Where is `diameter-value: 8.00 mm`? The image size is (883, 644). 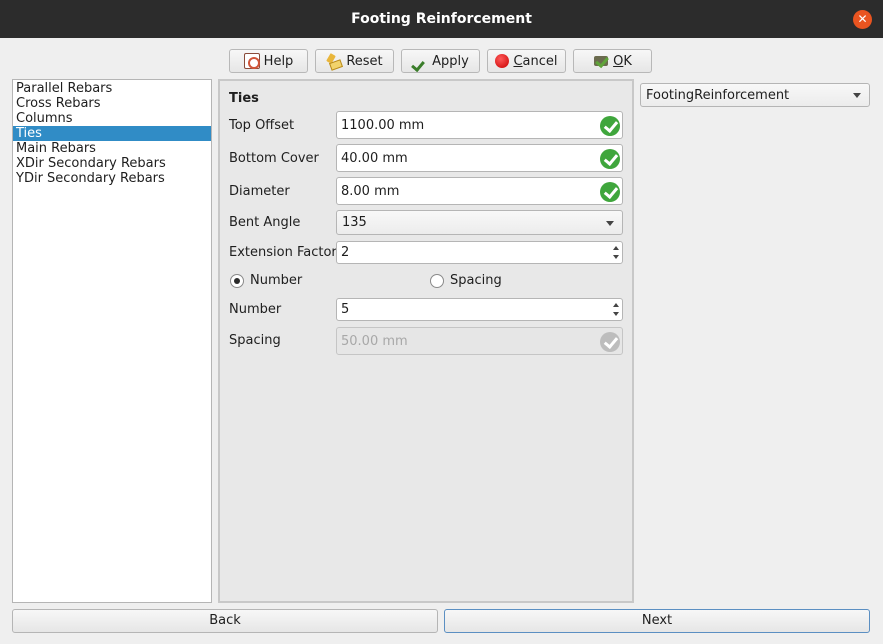 diameter-value: 8.00 mm is located at coordinates (370, 191).